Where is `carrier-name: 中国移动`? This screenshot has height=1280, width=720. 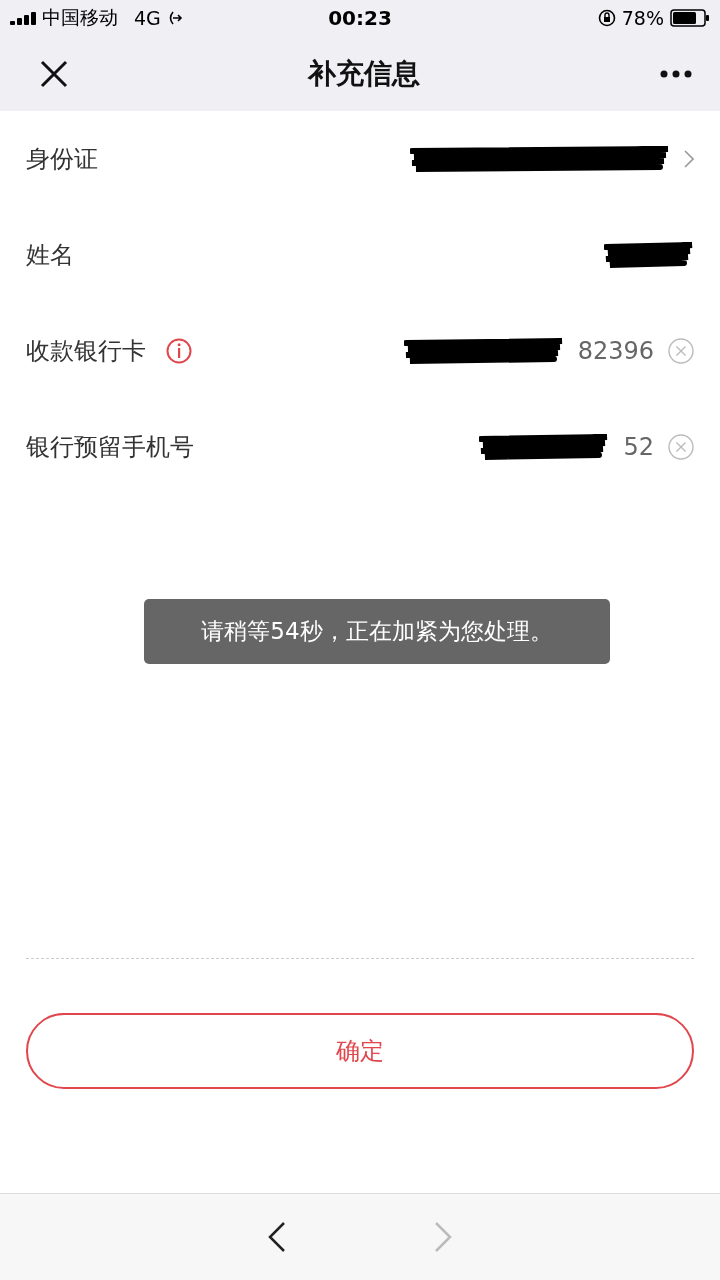
carrier-name: 中国移动 is located at coordinates (80, 17).